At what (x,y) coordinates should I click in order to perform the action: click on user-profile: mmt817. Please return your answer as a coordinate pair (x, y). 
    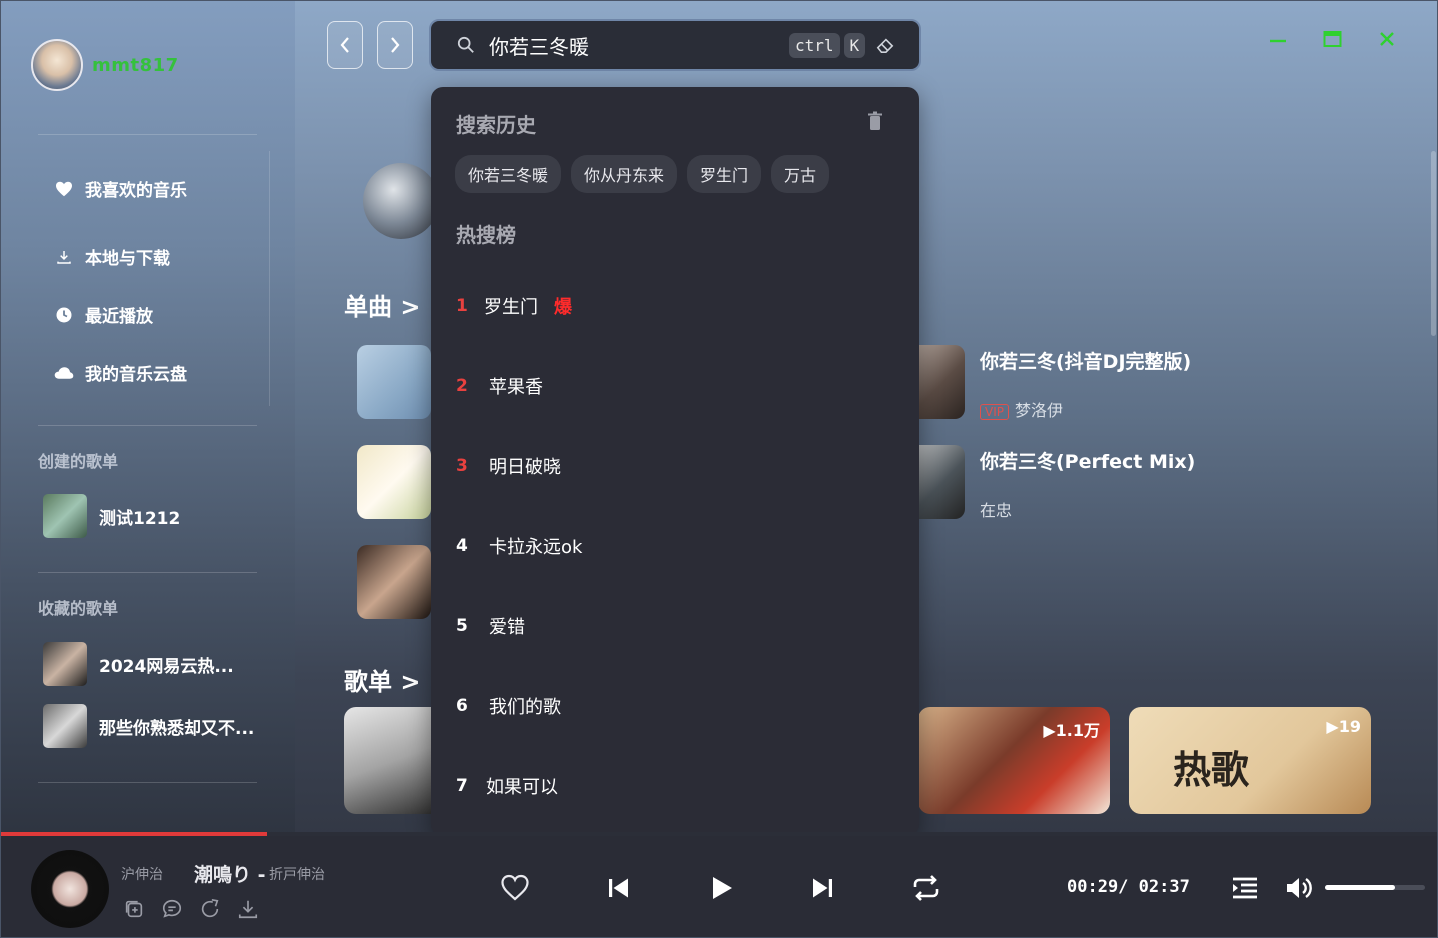
    Looking at the image, I should click on (105, 65).